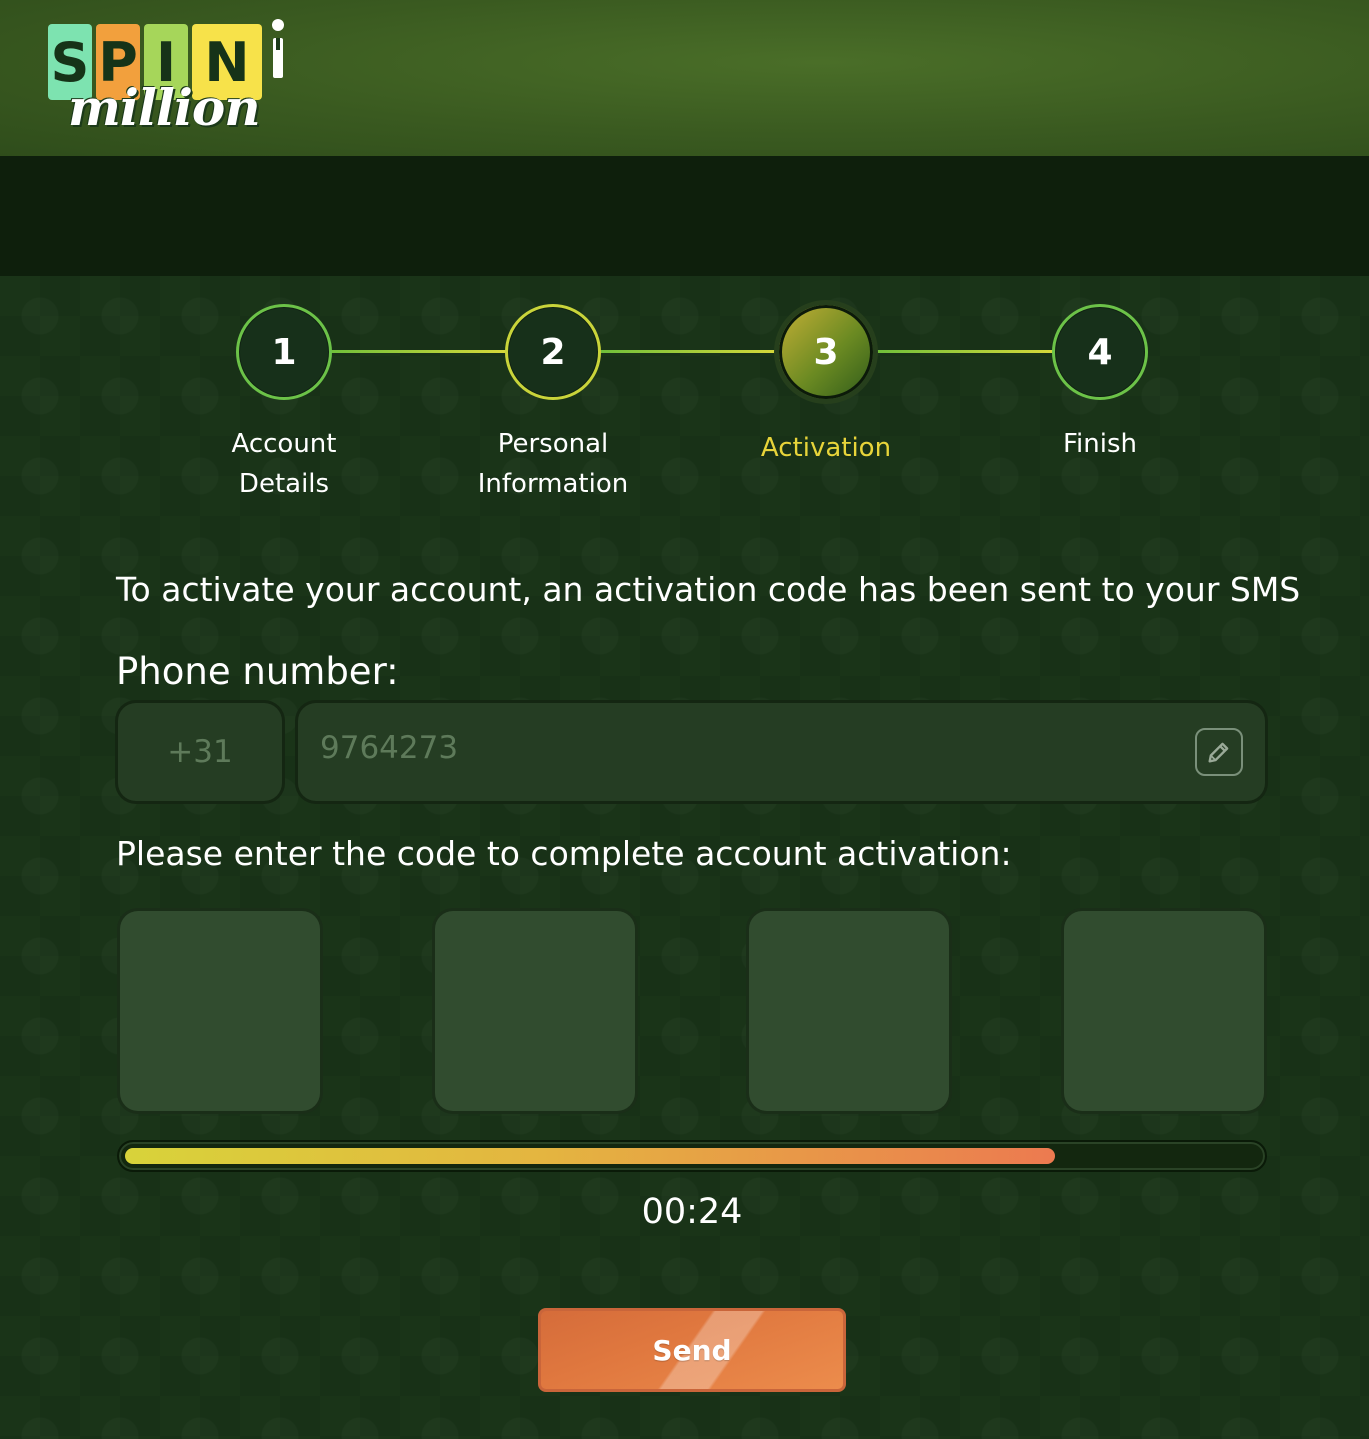 This screenshot has width=1369, height=1439. What do you see at coordinates (692, 1350) in the screenshot?
I see `send-button: Send` at bounding box center [692, 1350].